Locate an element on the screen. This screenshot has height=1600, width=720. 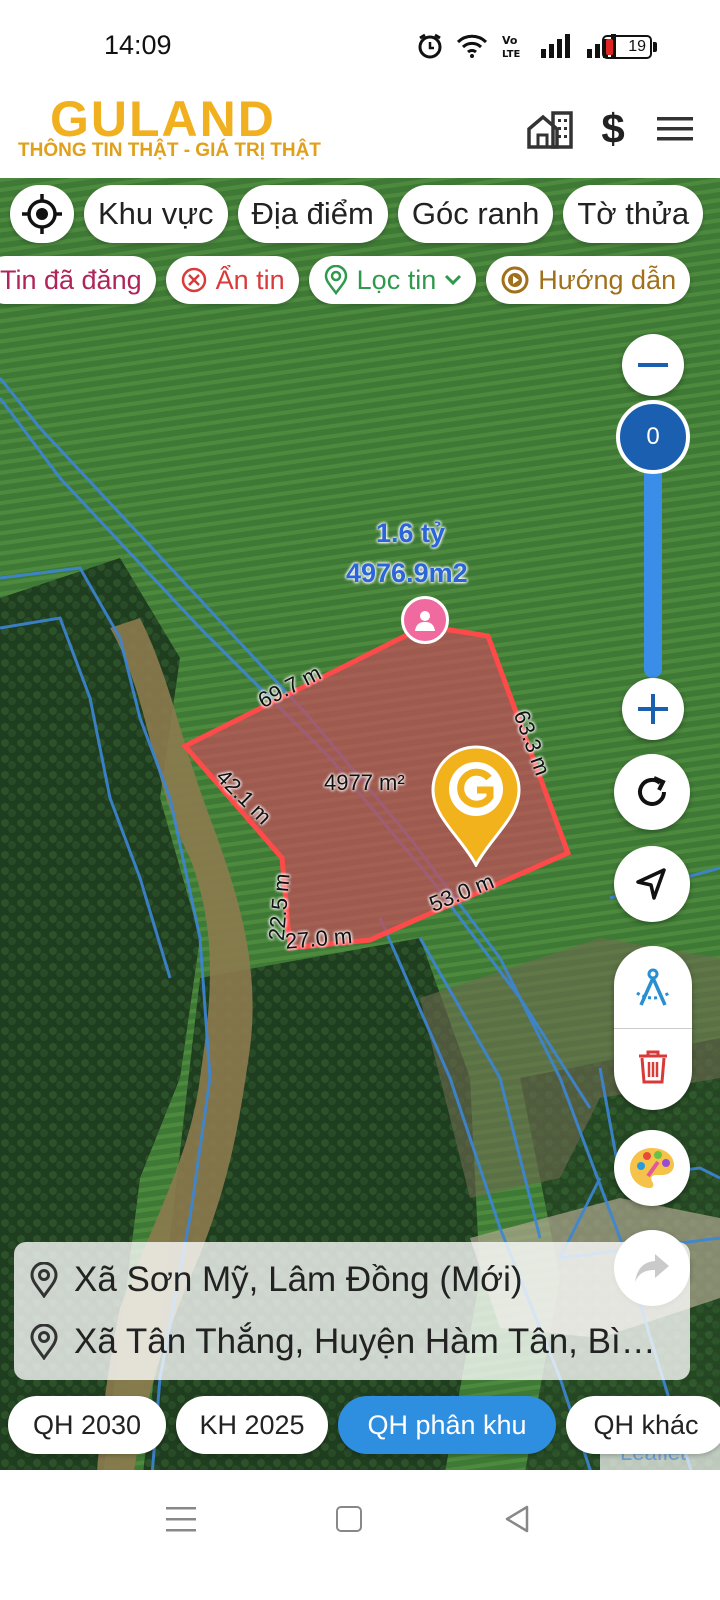
refresh-button is located at coordinates (652, 792).